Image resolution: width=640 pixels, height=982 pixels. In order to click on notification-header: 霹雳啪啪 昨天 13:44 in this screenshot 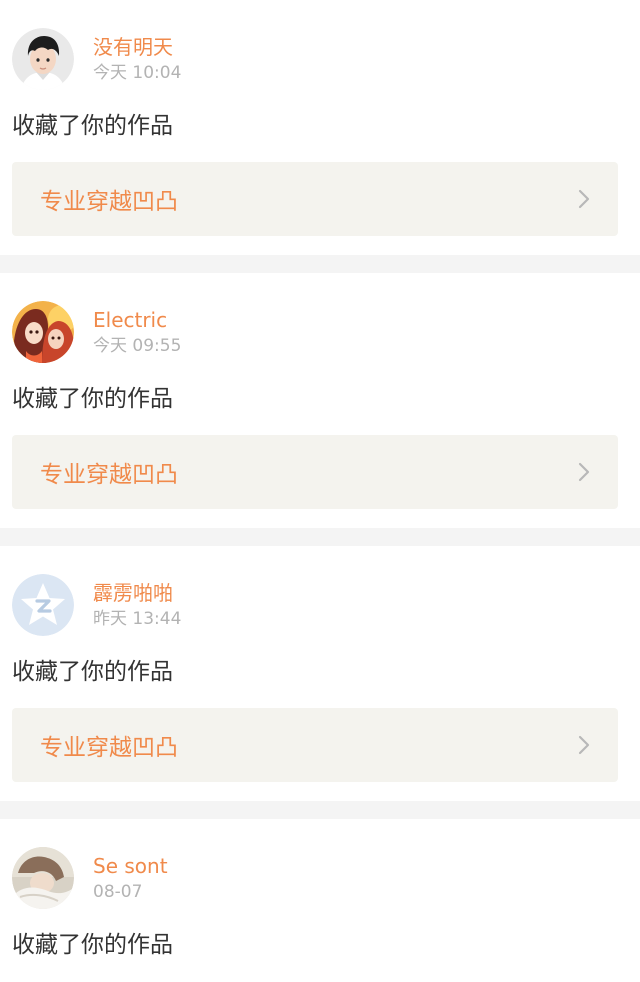, I will do `click(96, 605)`.